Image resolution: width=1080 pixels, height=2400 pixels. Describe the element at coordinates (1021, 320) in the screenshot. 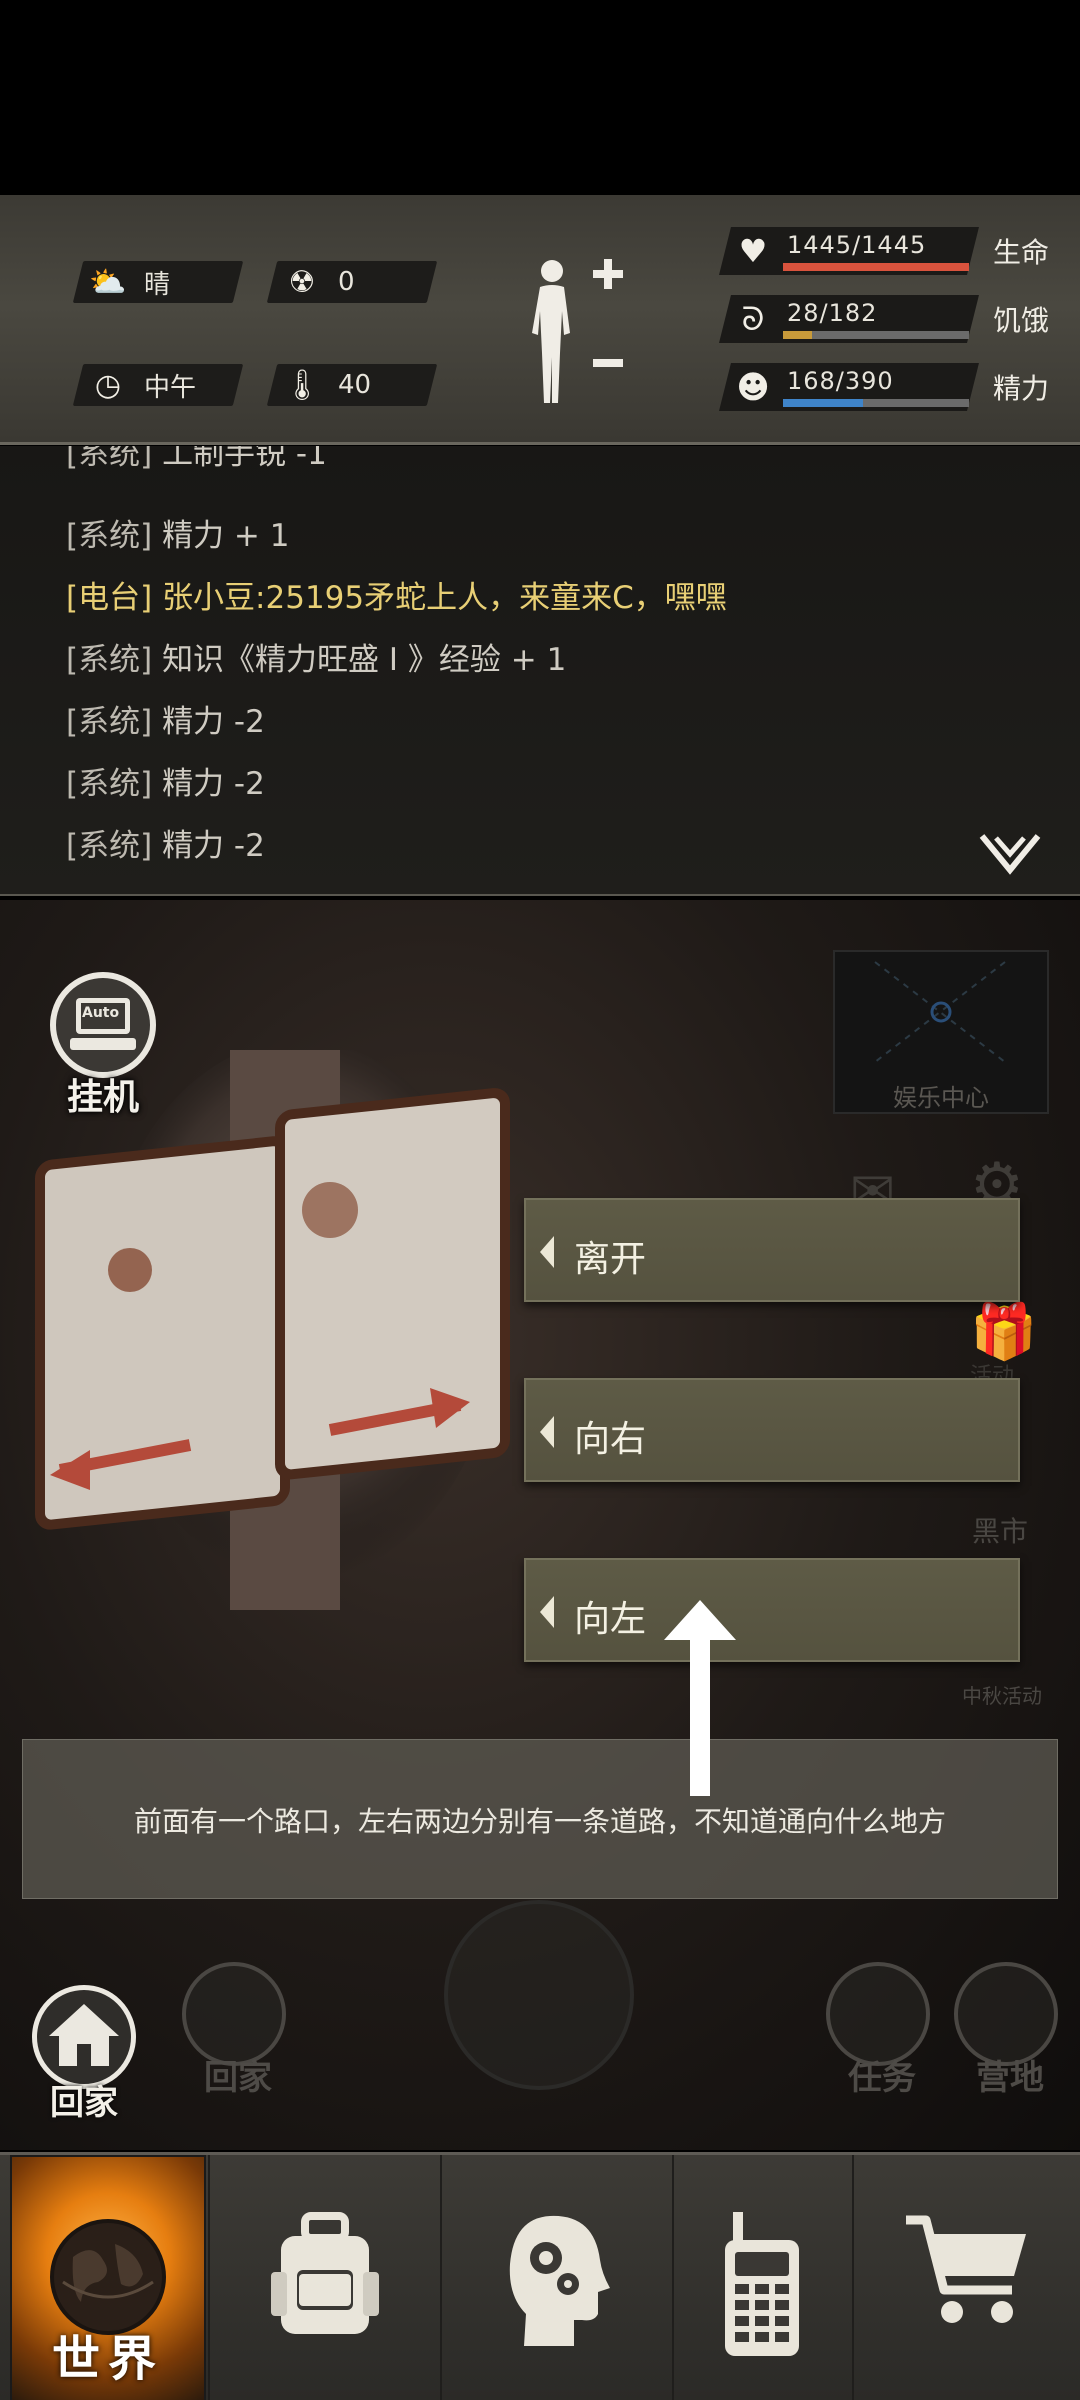

I see `hunger-label: 饥饿` at that location.